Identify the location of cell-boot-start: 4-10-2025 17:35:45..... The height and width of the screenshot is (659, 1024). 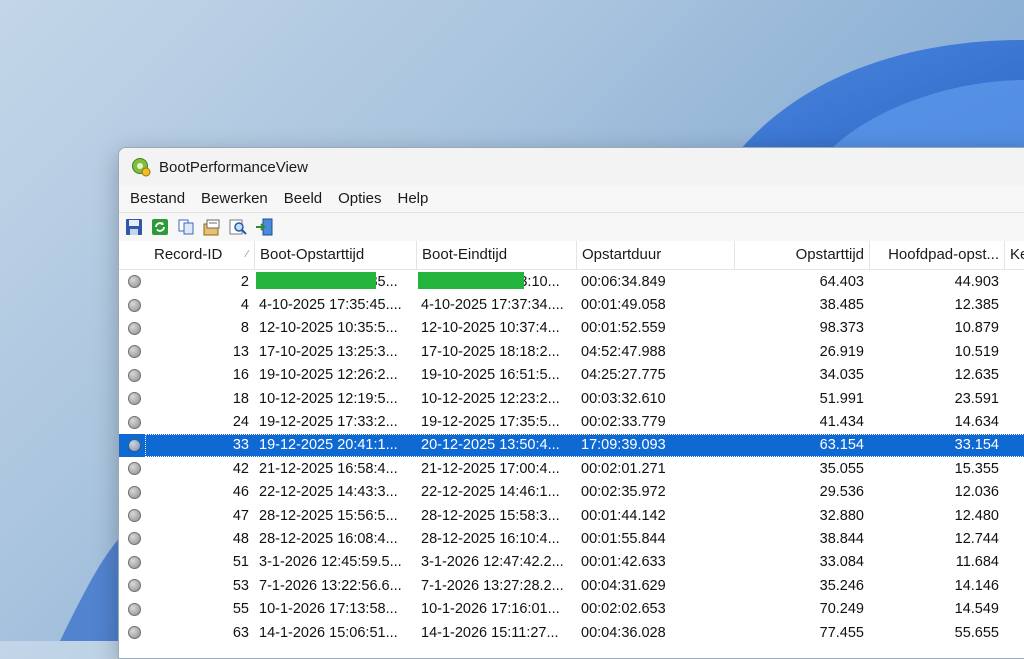
(330, 305).